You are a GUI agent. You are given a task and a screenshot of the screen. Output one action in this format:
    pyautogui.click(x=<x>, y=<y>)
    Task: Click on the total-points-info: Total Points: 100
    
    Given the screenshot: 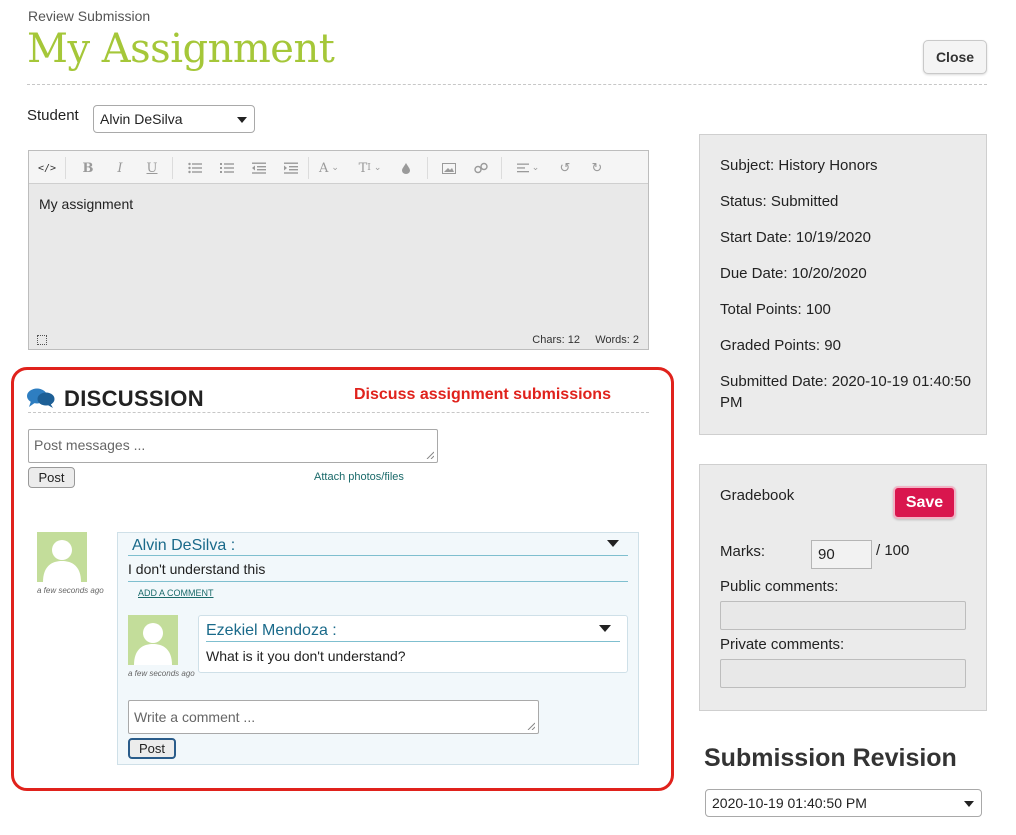 What is the action you would take?
    pyautogui.click(x=775, y=309)
    